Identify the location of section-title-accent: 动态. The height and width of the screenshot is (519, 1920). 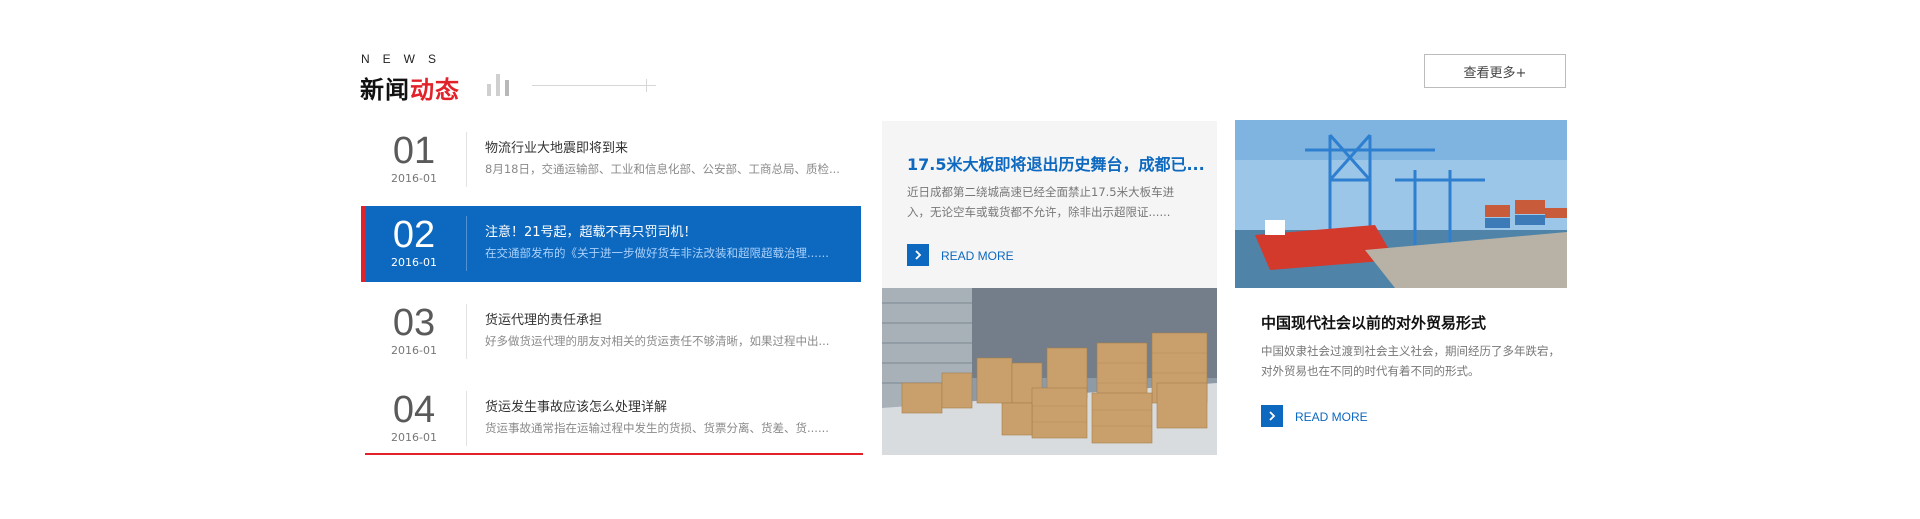
(435, 90).